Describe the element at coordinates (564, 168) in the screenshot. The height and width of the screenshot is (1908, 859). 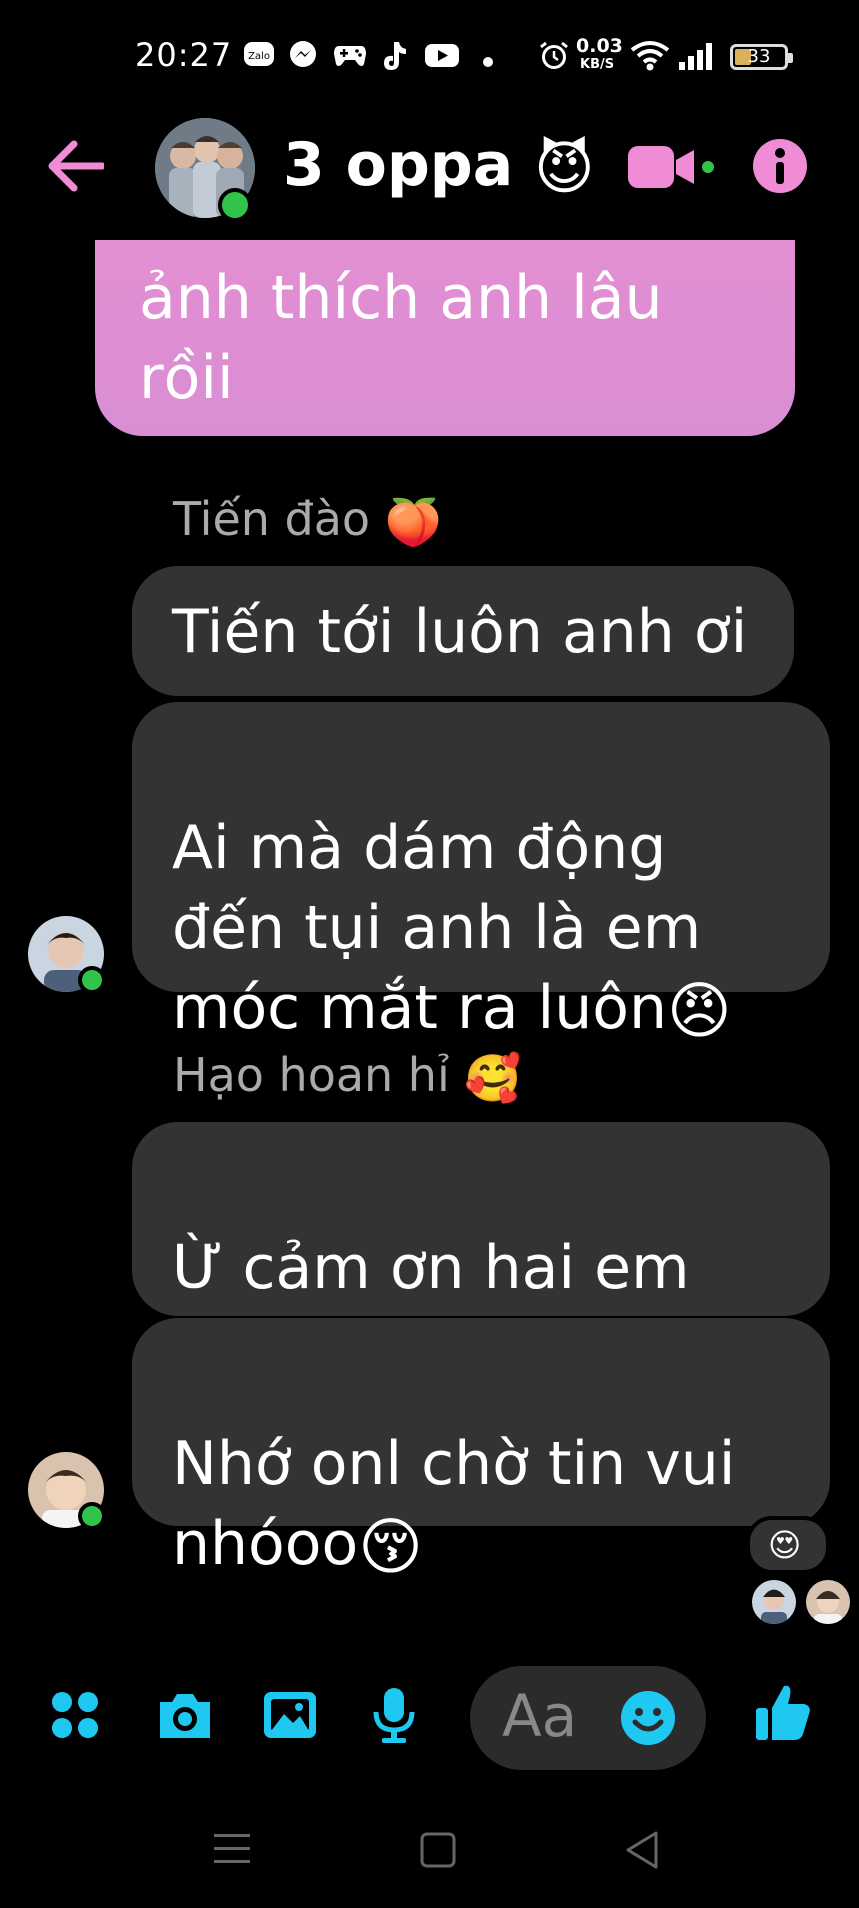
I see `devil-emoji: 😈` at that location.